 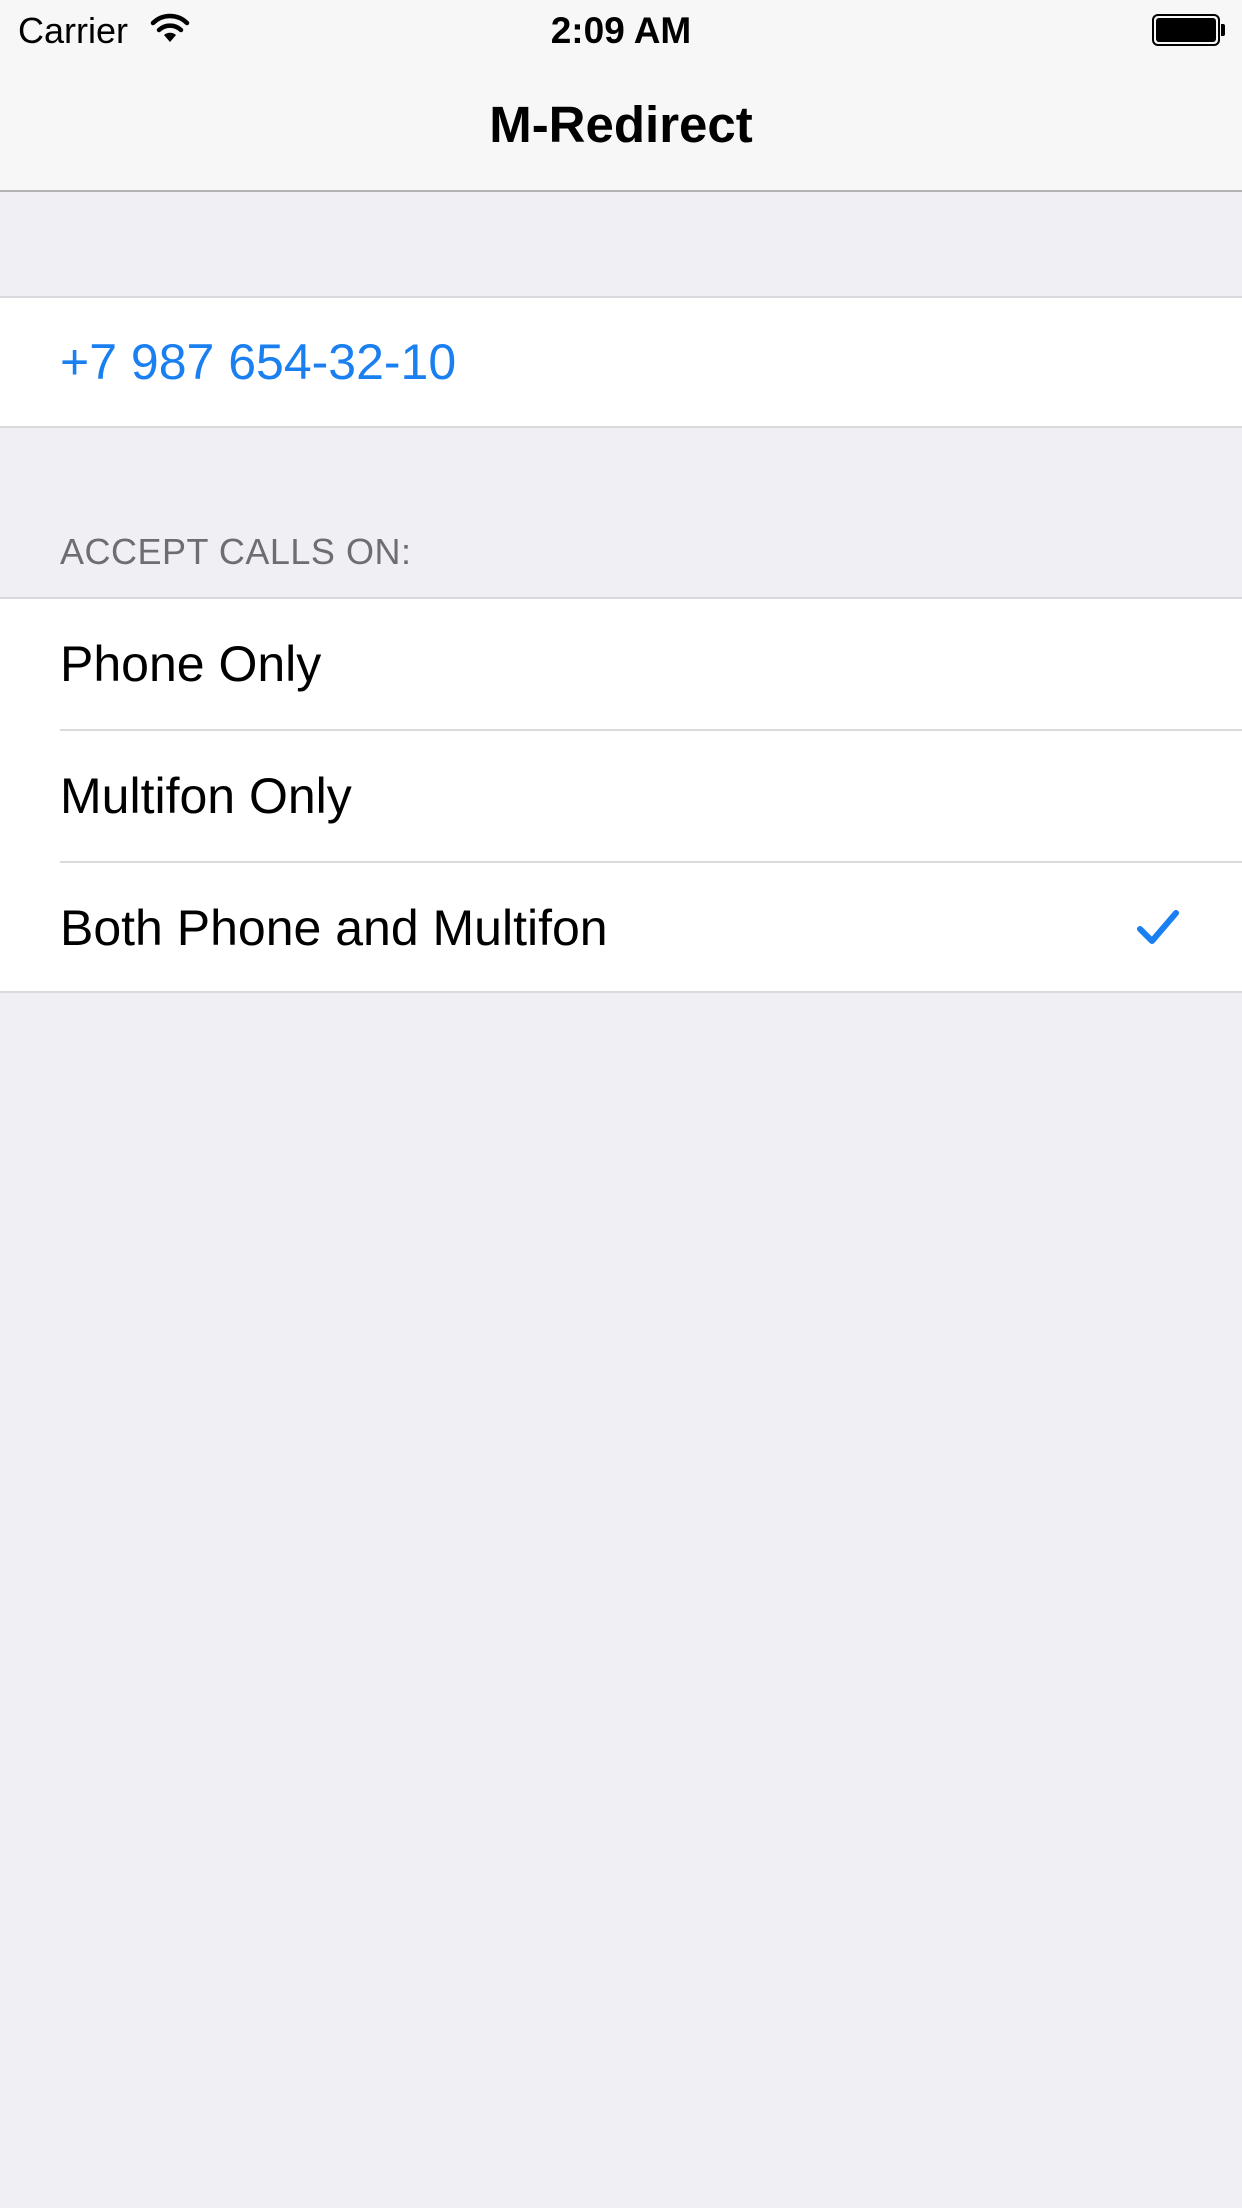 I want to click on status-bar: Carrier 2:09 AM, so click(x=621, y=30).